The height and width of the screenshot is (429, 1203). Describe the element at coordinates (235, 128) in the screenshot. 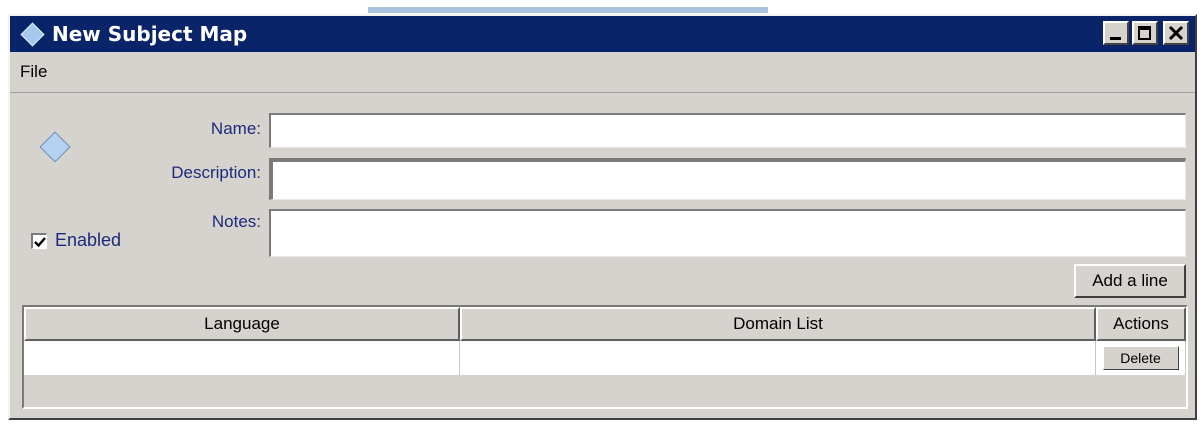

I see `name-label: Name:` at that location.